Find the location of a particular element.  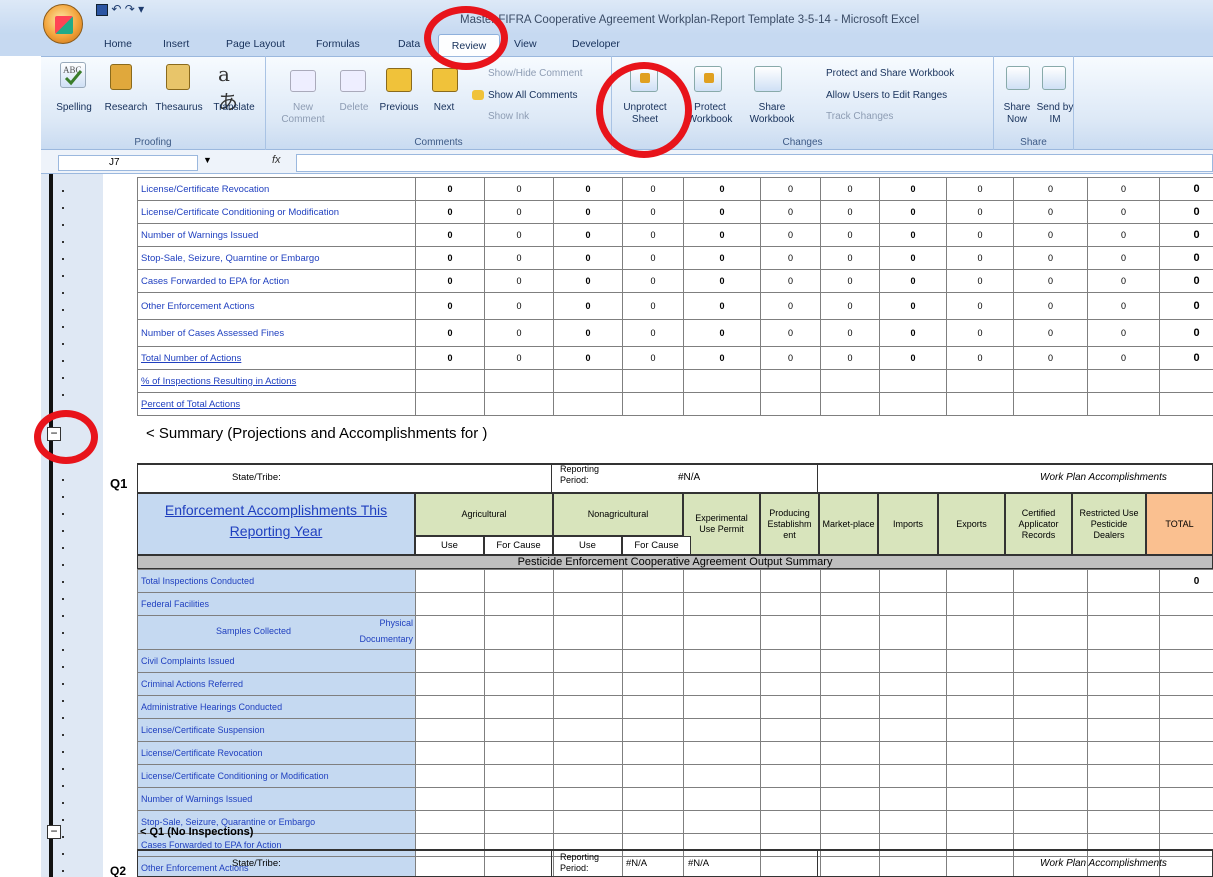

row-label: Stop-Sale, Seizure, Quarntine or Embargo is located at coordinates (276, 258).